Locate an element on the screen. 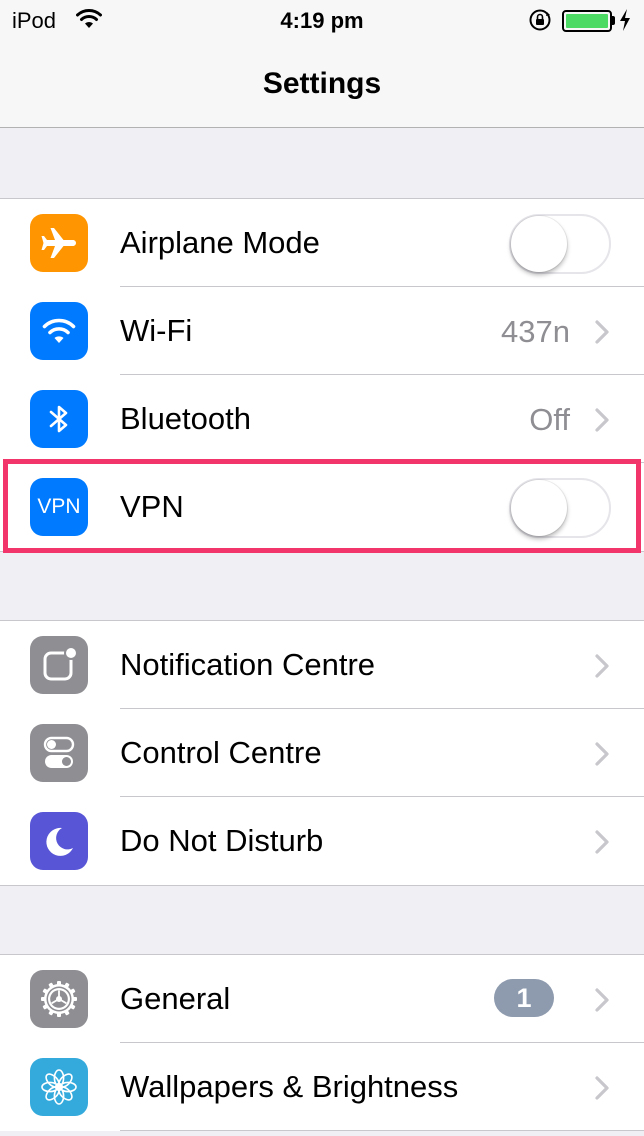 Image resolution: width=644 pixels, height=1136 pixels. notification-centre-icon is located at coordinates (59, 665).